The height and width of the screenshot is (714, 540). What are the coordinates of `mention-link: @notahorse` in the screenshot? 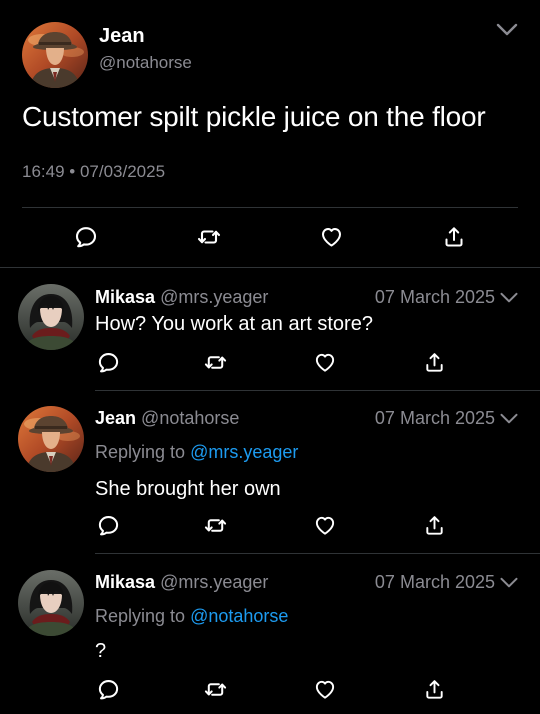 It's located at (239, 616).